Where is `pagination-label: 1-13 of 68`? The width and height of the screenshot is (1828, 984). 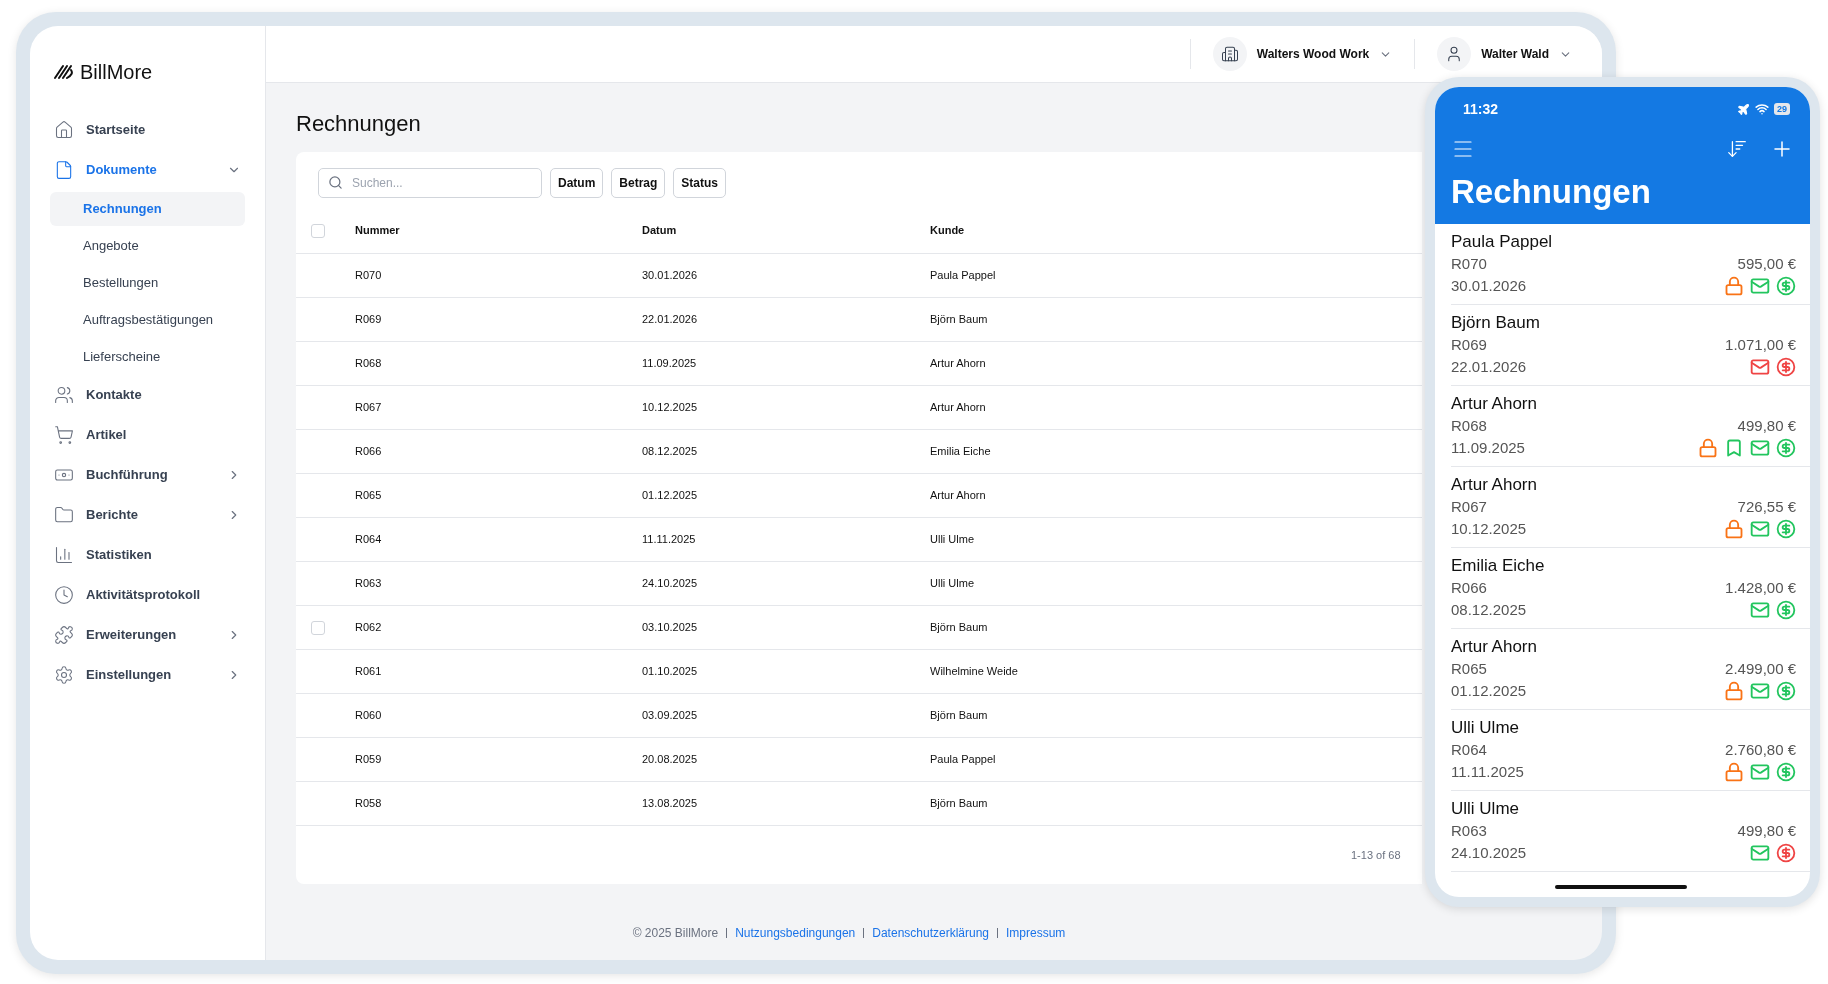
pagination-label: 1-13 of 68 is located at coordinates (1376, 855).